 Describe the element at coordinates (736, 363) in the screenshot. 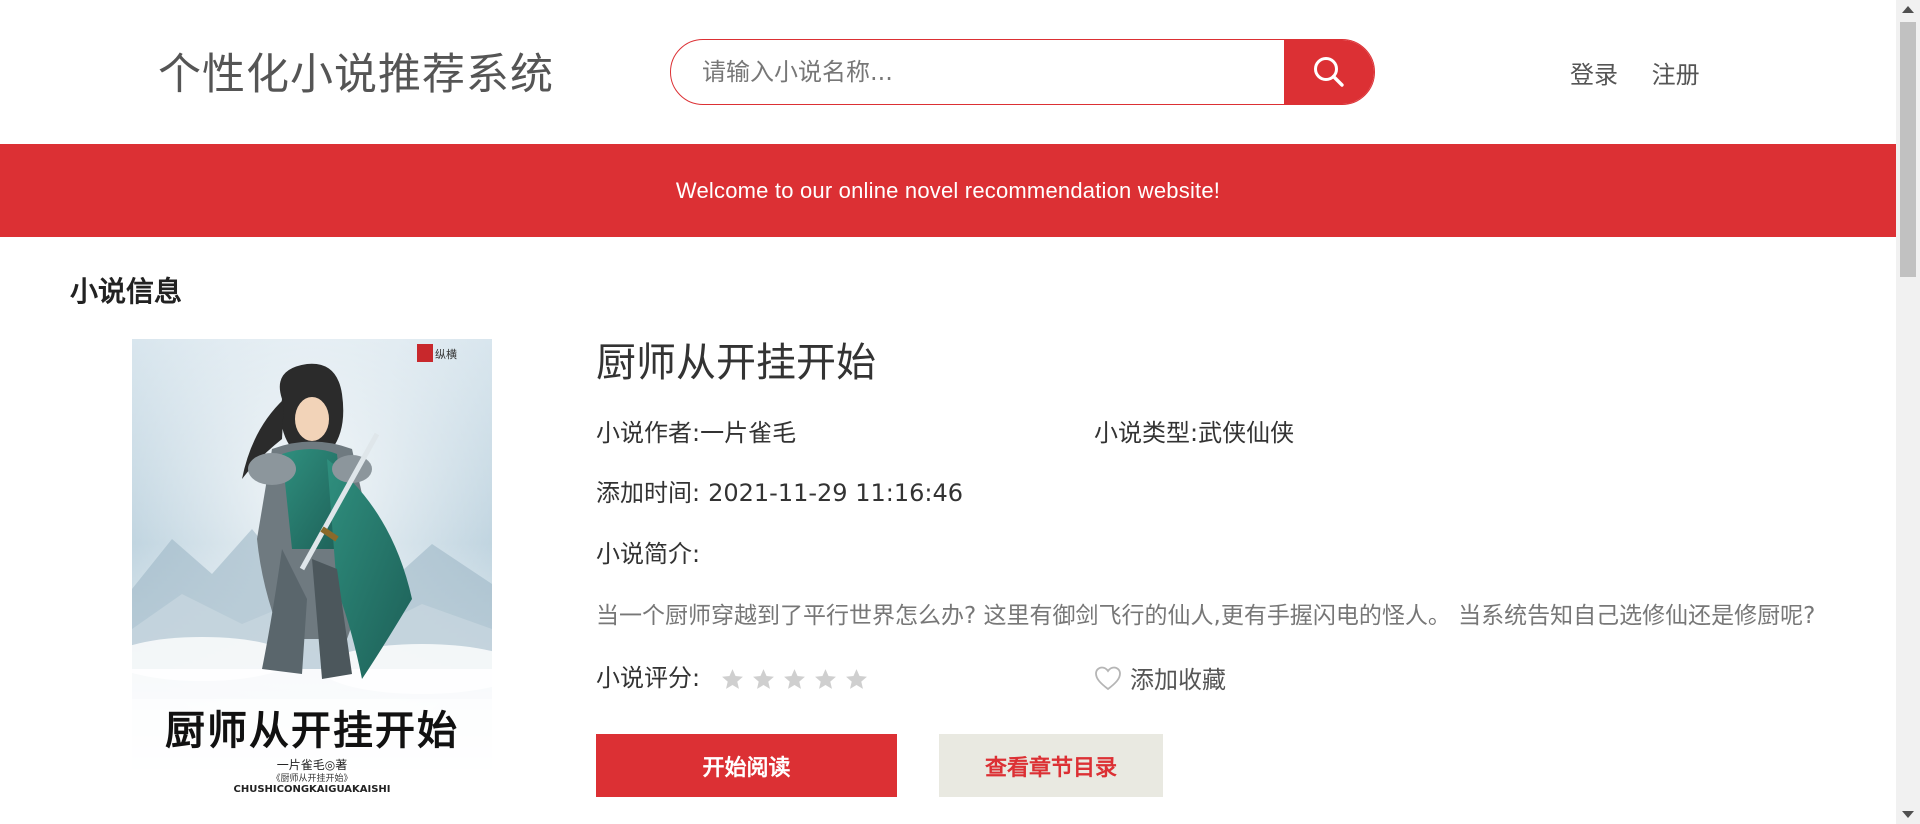

I see `novel-title: 厨师从开挂开始` at that location.